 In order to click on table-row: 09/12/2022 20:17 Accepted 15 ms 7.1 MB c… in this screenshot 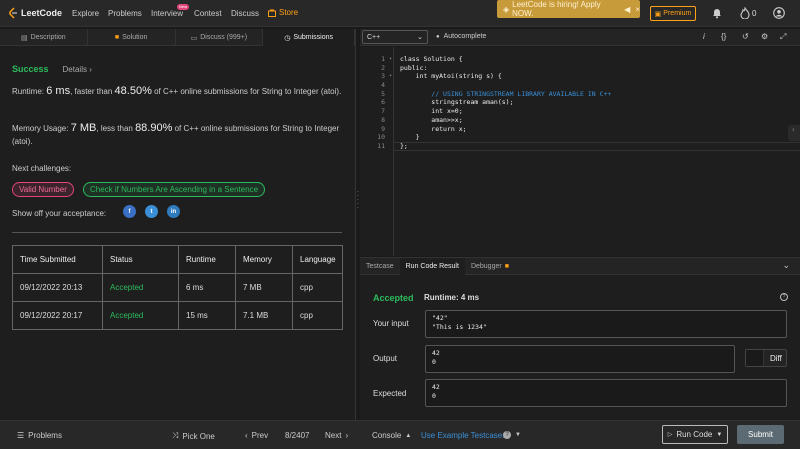, I will do `click(177, 315)`.